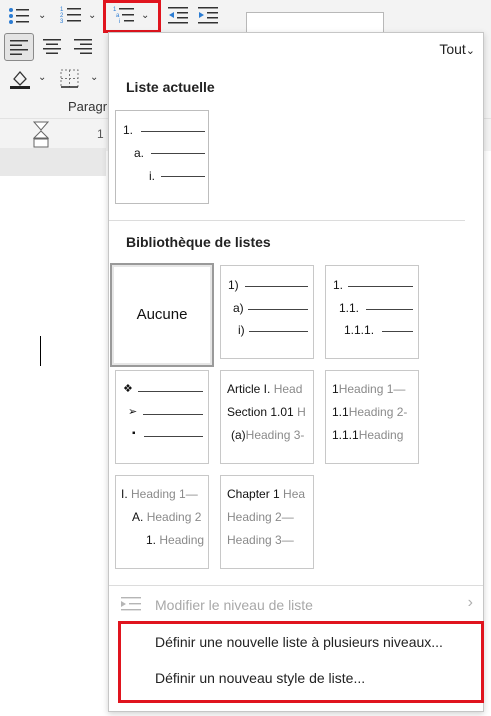 Image resolution: width=491 pixels, height=716 pixels. Describe the element at coordinates (470, 602) in the screenshot. I see `chevron-right-icon: ›` at that location.